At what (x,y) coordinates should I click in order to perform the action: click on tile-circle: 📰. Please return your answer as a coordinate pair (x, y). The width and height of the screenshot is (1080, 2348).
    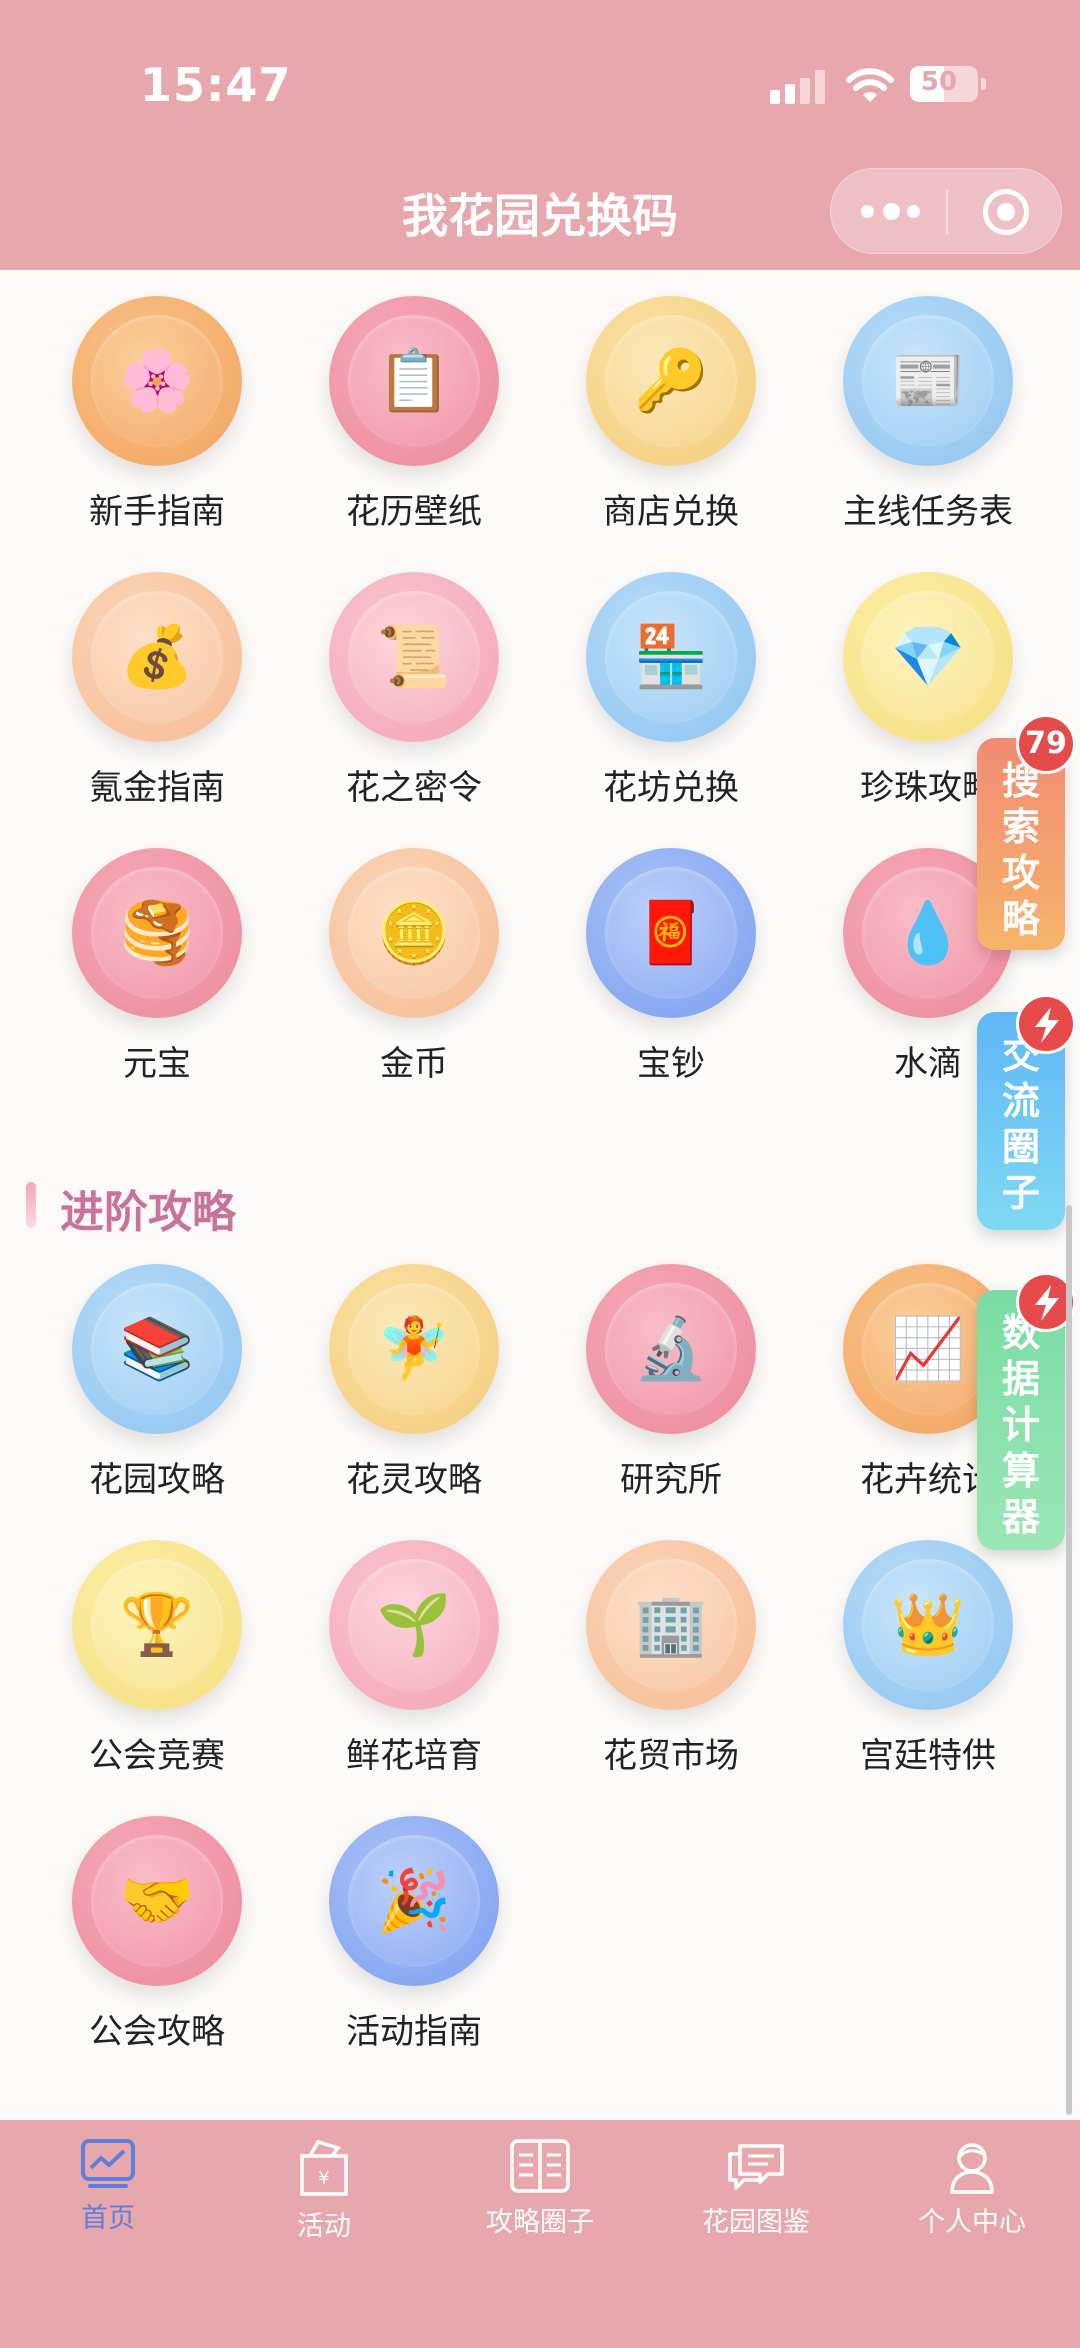
    Looking at the image, I should click on (928, 381).